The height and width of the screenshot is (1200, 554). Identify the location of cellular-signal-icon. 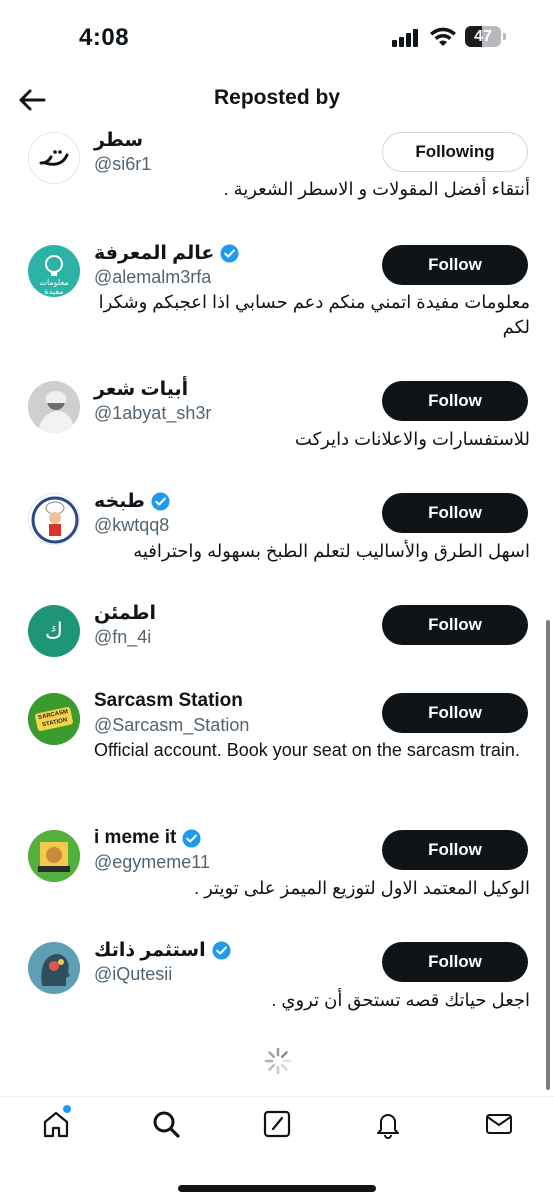
(406, 38).